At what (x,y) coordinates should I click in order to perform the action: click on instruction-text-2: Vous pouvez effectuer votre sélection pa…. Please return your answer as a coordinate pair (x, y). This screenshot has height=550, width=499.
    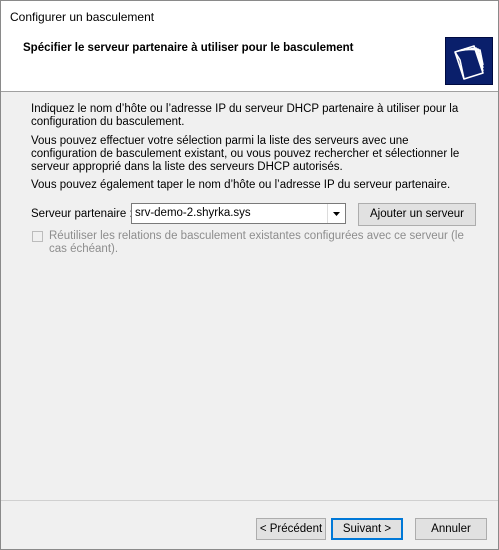
    Looking at the image, I should click on (245, 154).